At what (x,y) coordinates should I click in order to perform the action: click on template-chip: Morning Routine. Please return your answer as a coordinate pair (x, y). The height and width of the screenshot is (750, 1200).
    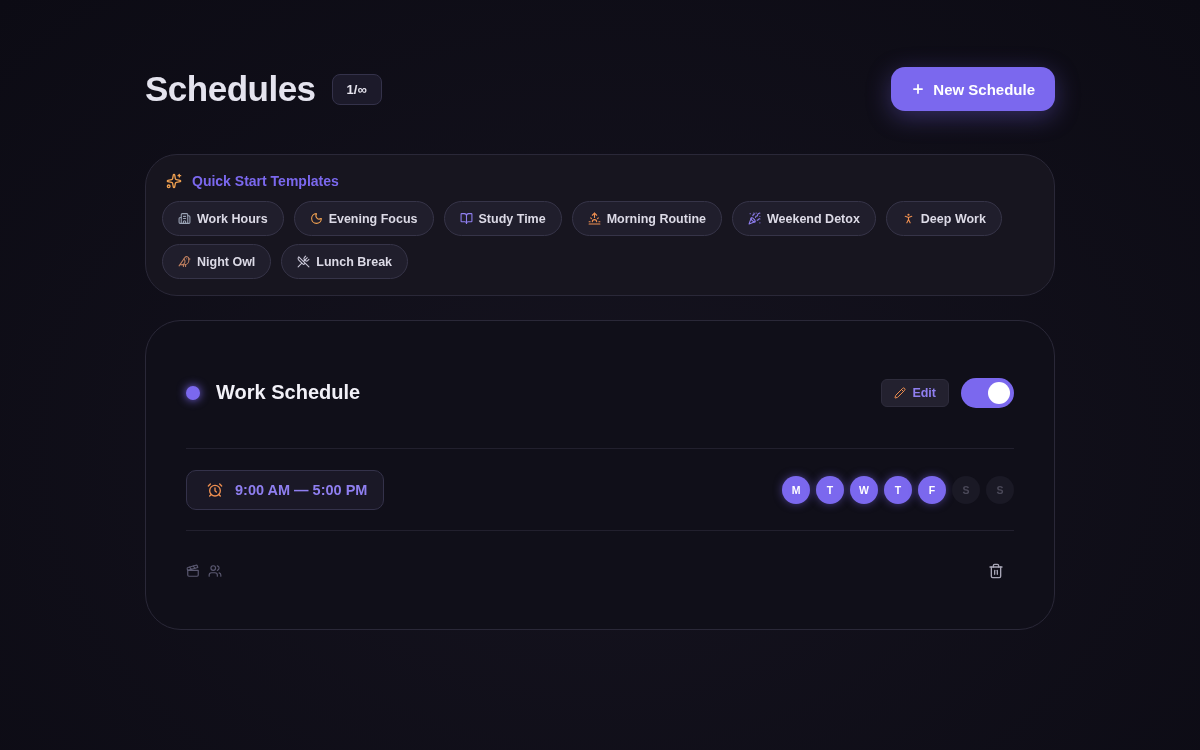
    Looking at the image, I should click on (646, 218).